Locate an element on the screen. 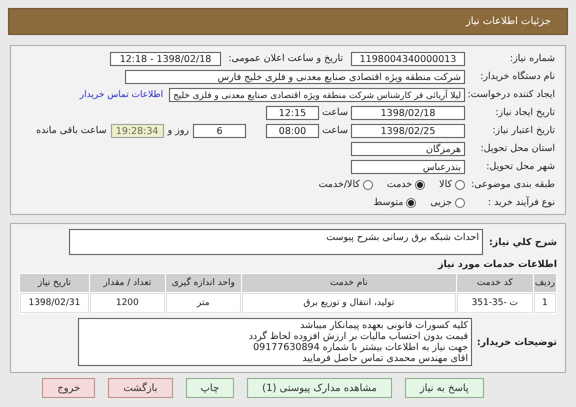  summary-field: احداث شبکه برق رسانی بشرح پیوست is located at coordinates (276, 242).